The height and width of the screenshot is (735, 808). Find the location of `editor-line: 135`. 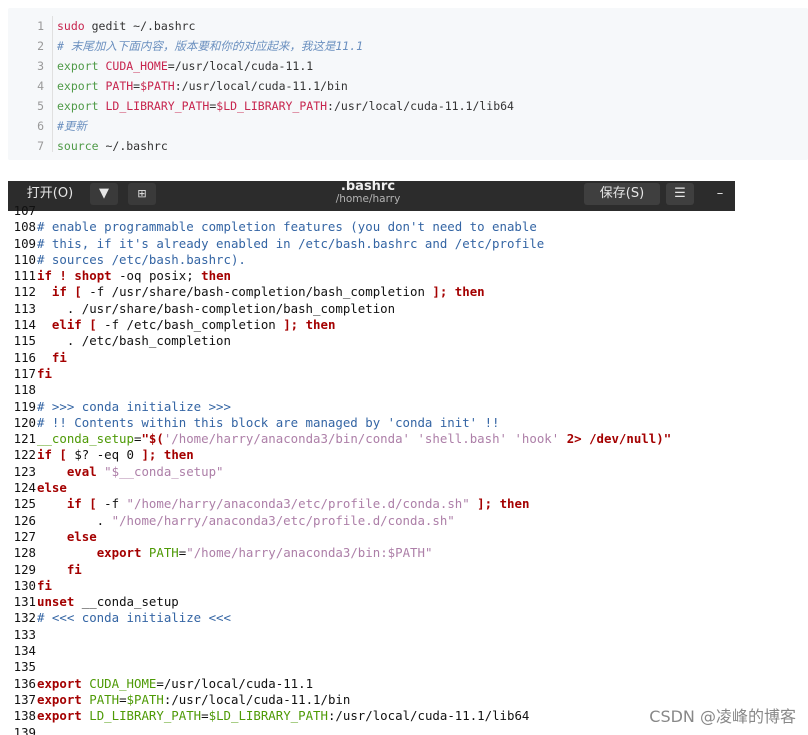

editor-line: 135 is located at coordinates (371, 667).